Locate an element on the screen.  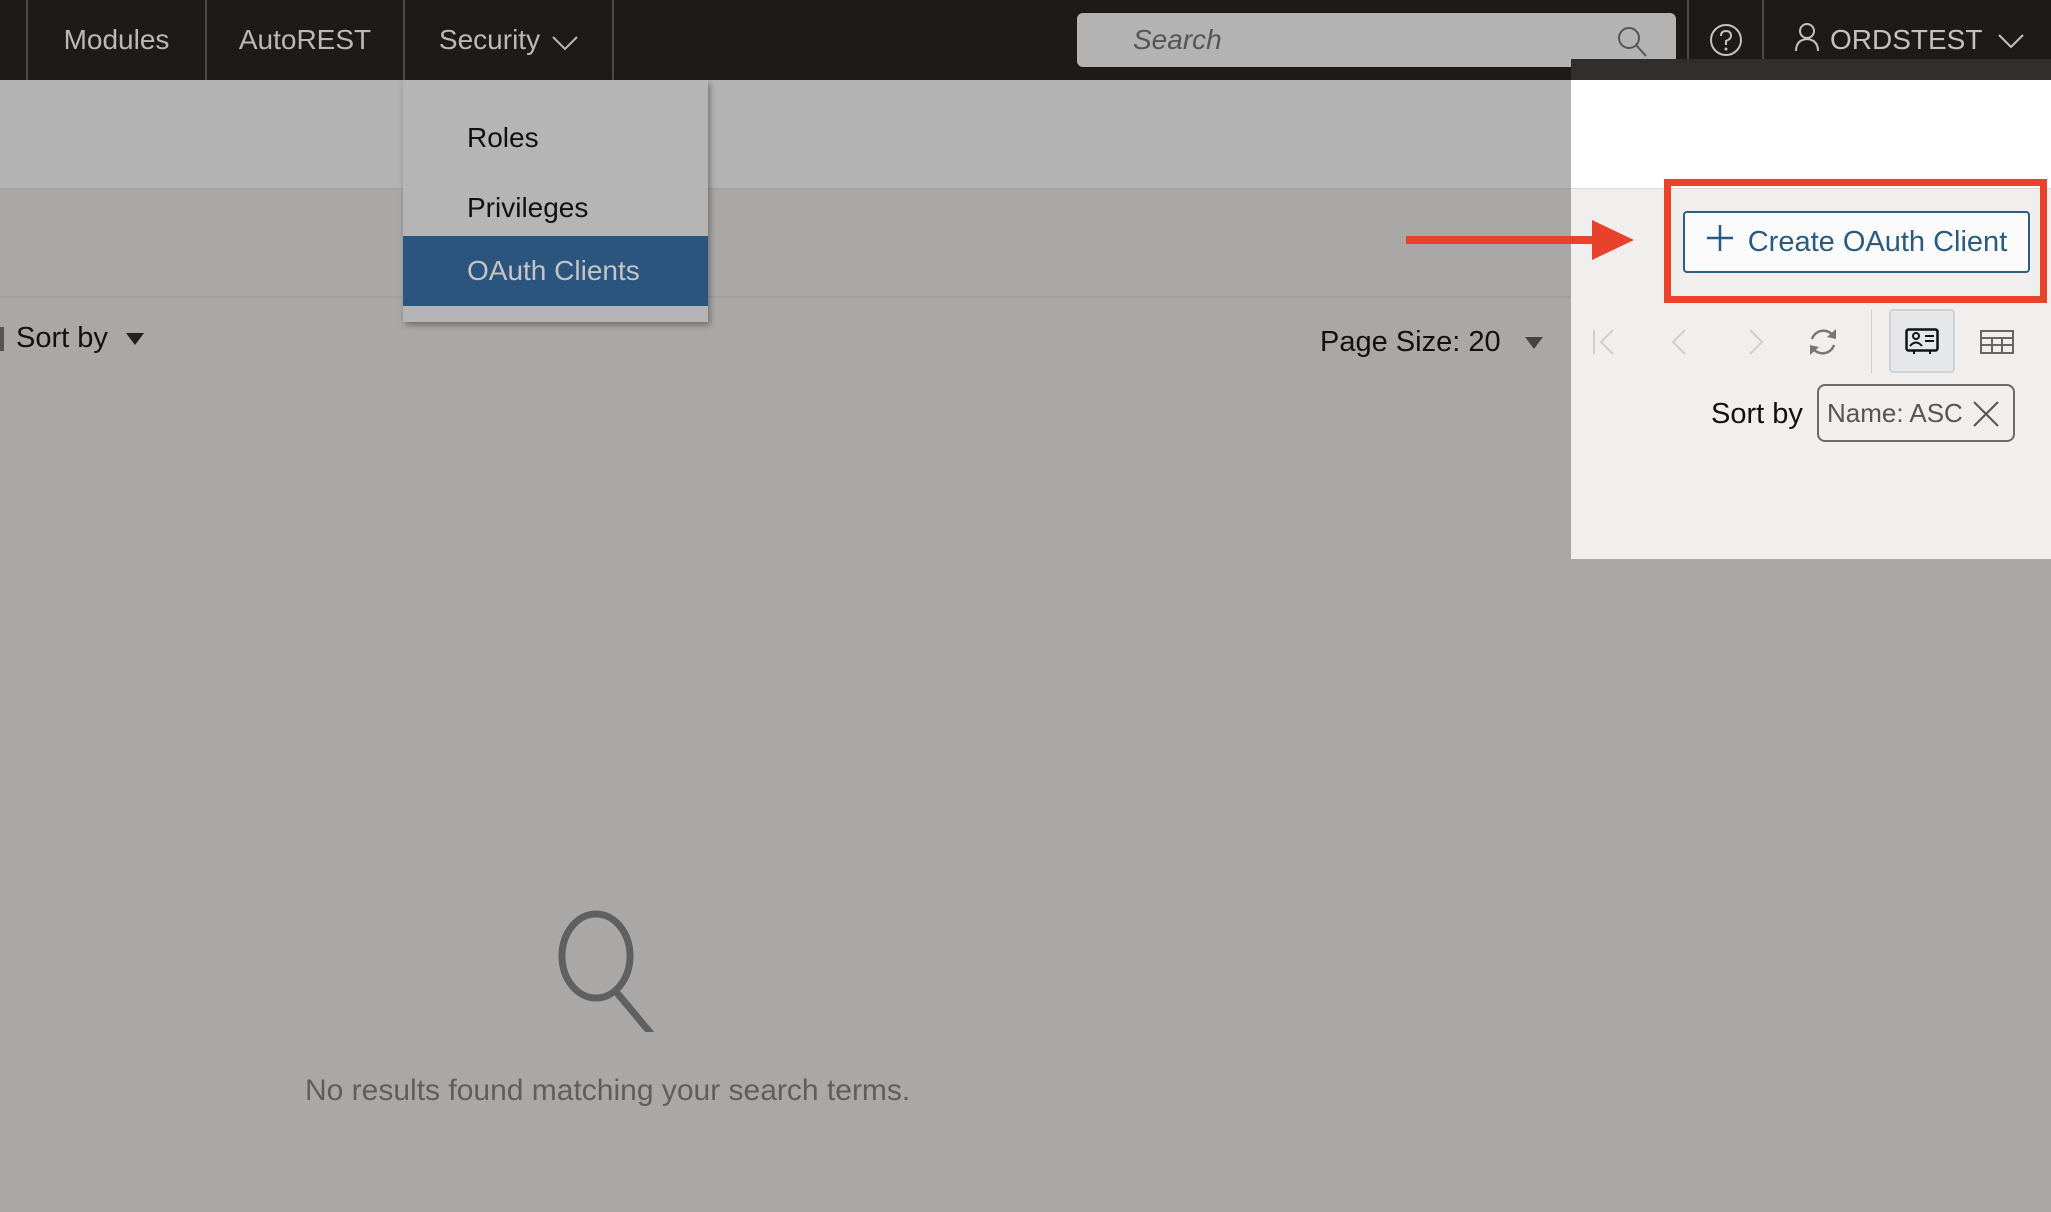
chevron-left-icon is located at coordinates (1678, 342).